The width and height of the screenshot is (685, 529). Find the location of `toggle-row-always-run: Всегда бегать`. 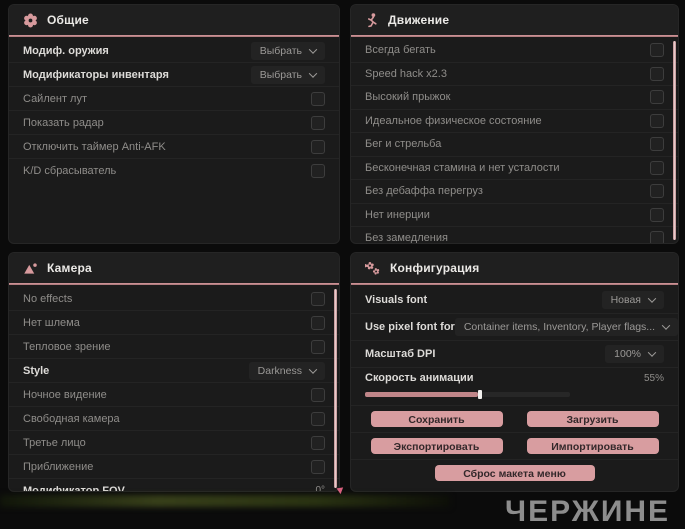

toggle-row-always-run: Всегда бегать is located at coordinates (514, 50).